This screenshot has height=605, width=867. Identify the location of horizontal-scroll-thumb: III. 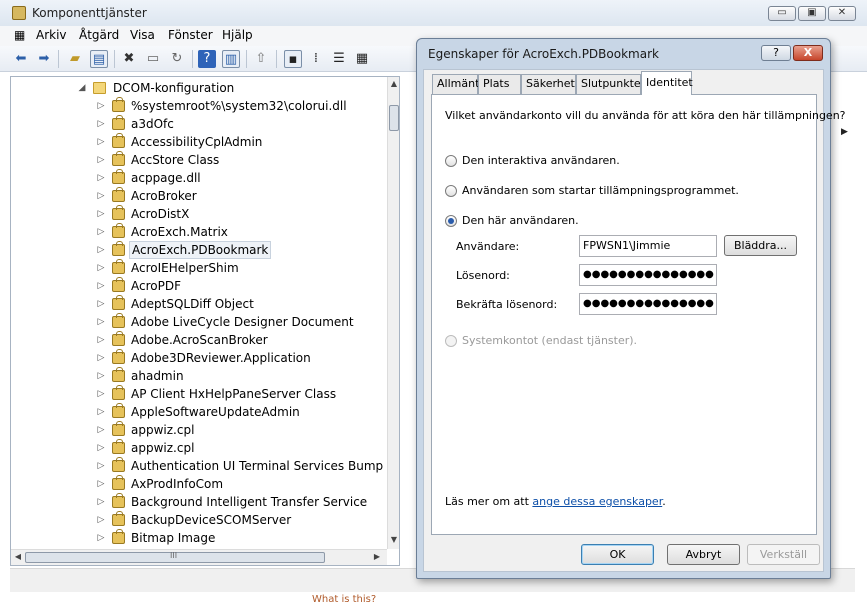
(175, 557).